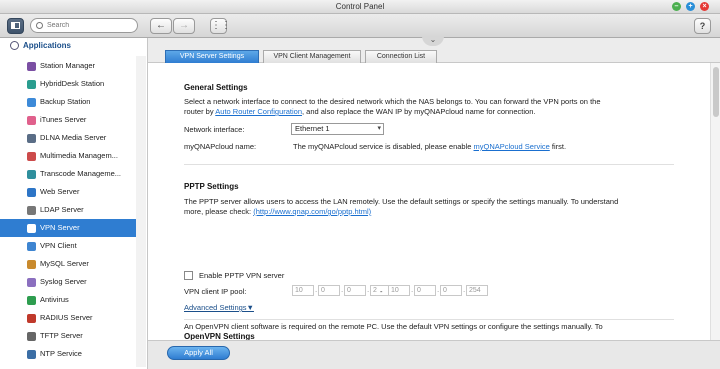 This screenshot has width=720, height=369. I want to click on sidebar-item-antivirus: Antivirus, so click(68, 300).